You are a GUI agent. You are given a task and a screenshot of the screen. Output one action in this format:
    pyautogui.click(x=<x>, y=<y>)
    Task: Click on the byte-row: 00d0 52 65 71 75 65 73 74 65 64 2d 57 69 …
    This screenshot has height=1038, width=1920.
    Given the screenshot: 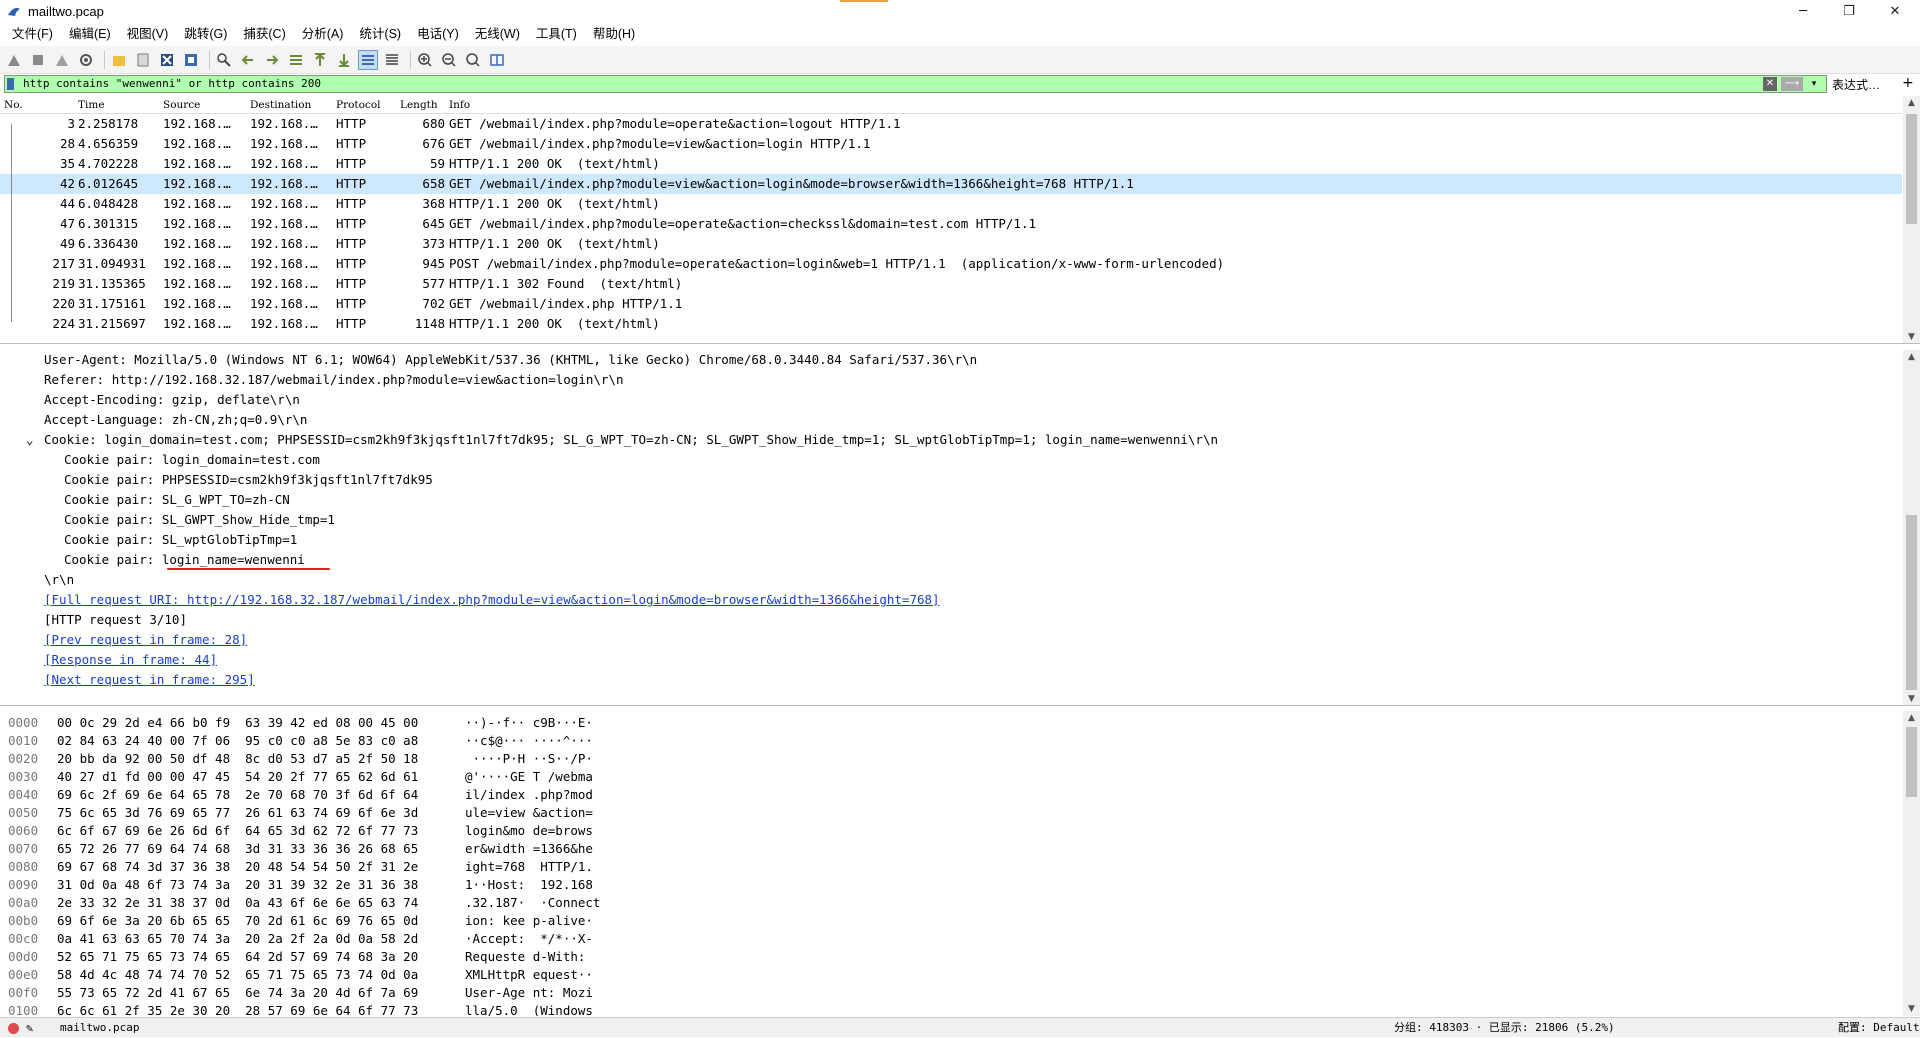 What is the action you would take?
    pyautogui.click(x=950, y=957)
    